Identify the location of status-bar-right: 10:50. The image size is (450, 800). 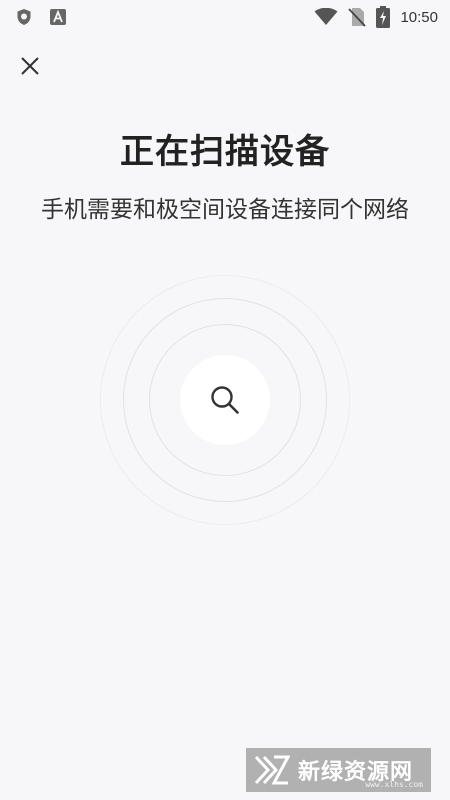
(376, 17).